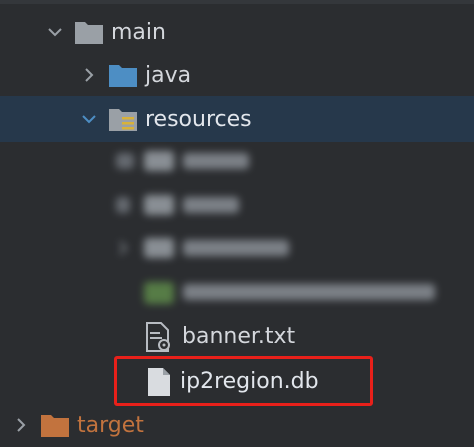 The image size is (474, 447). What do you see at coordinates (198, 119) in the screenshot?
I see `tree-node-label: resources` at bounding box center [198, 119].